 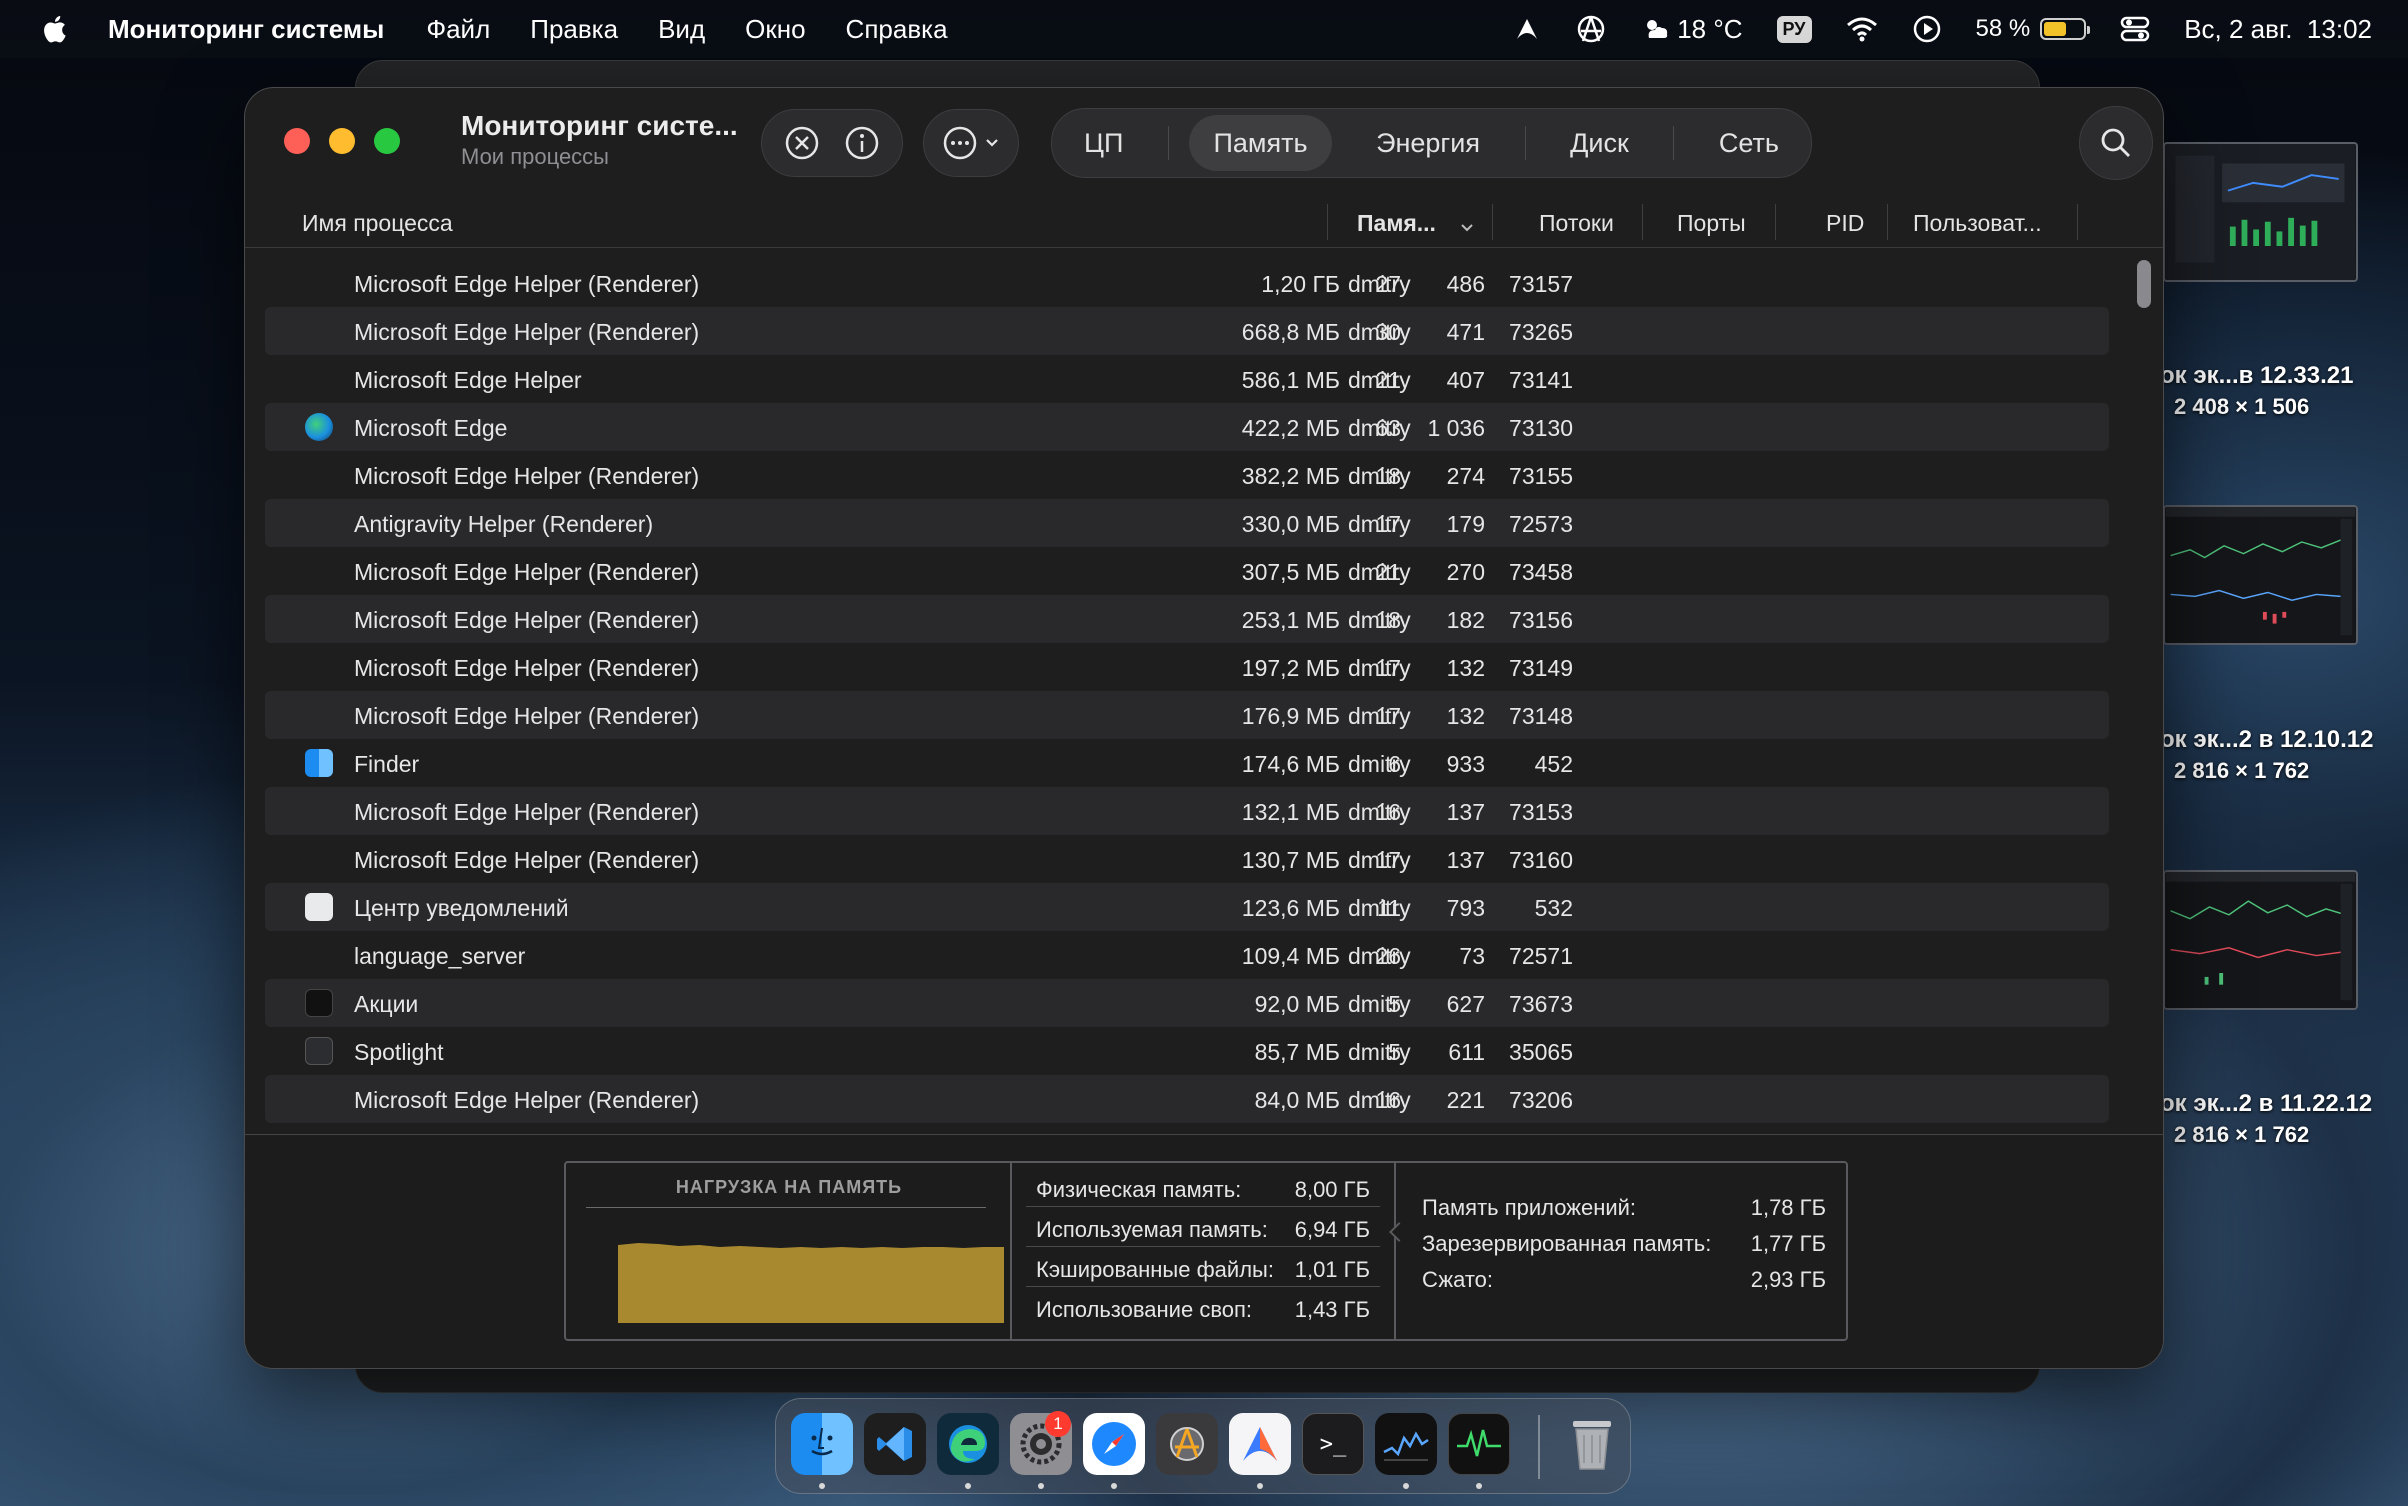 What do you see at coordinates (458, 29) in the screenshot?
I see `menu-file: Файл` at bounding box center [458, 29].